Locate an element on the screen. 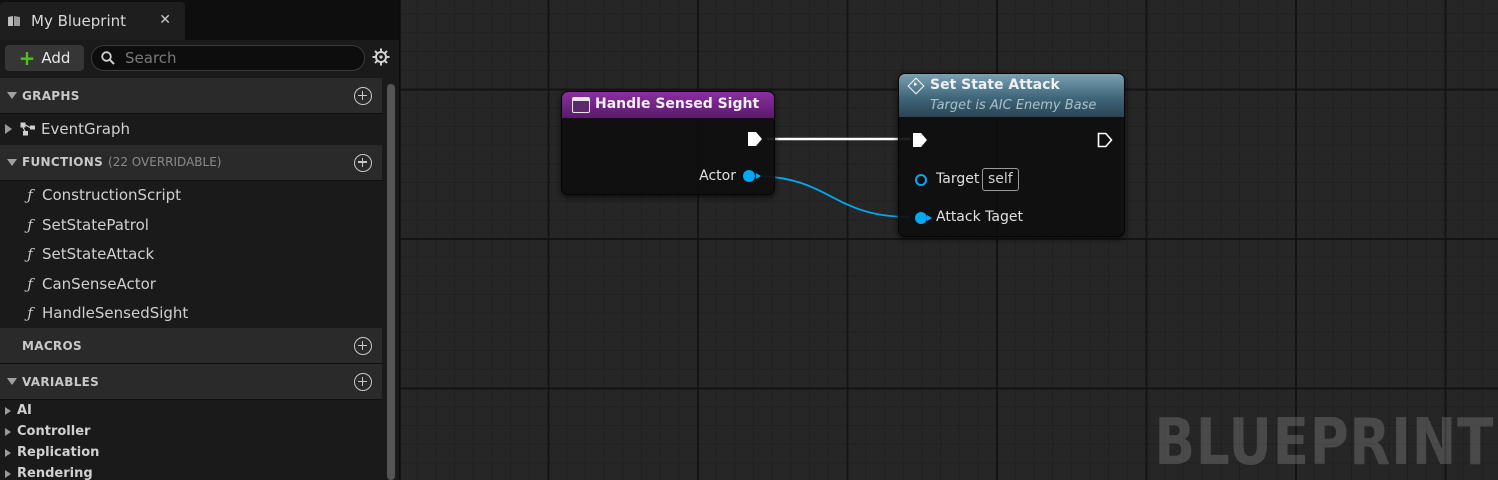  section-title: GRAPHS is located at coordinates (51, 95).